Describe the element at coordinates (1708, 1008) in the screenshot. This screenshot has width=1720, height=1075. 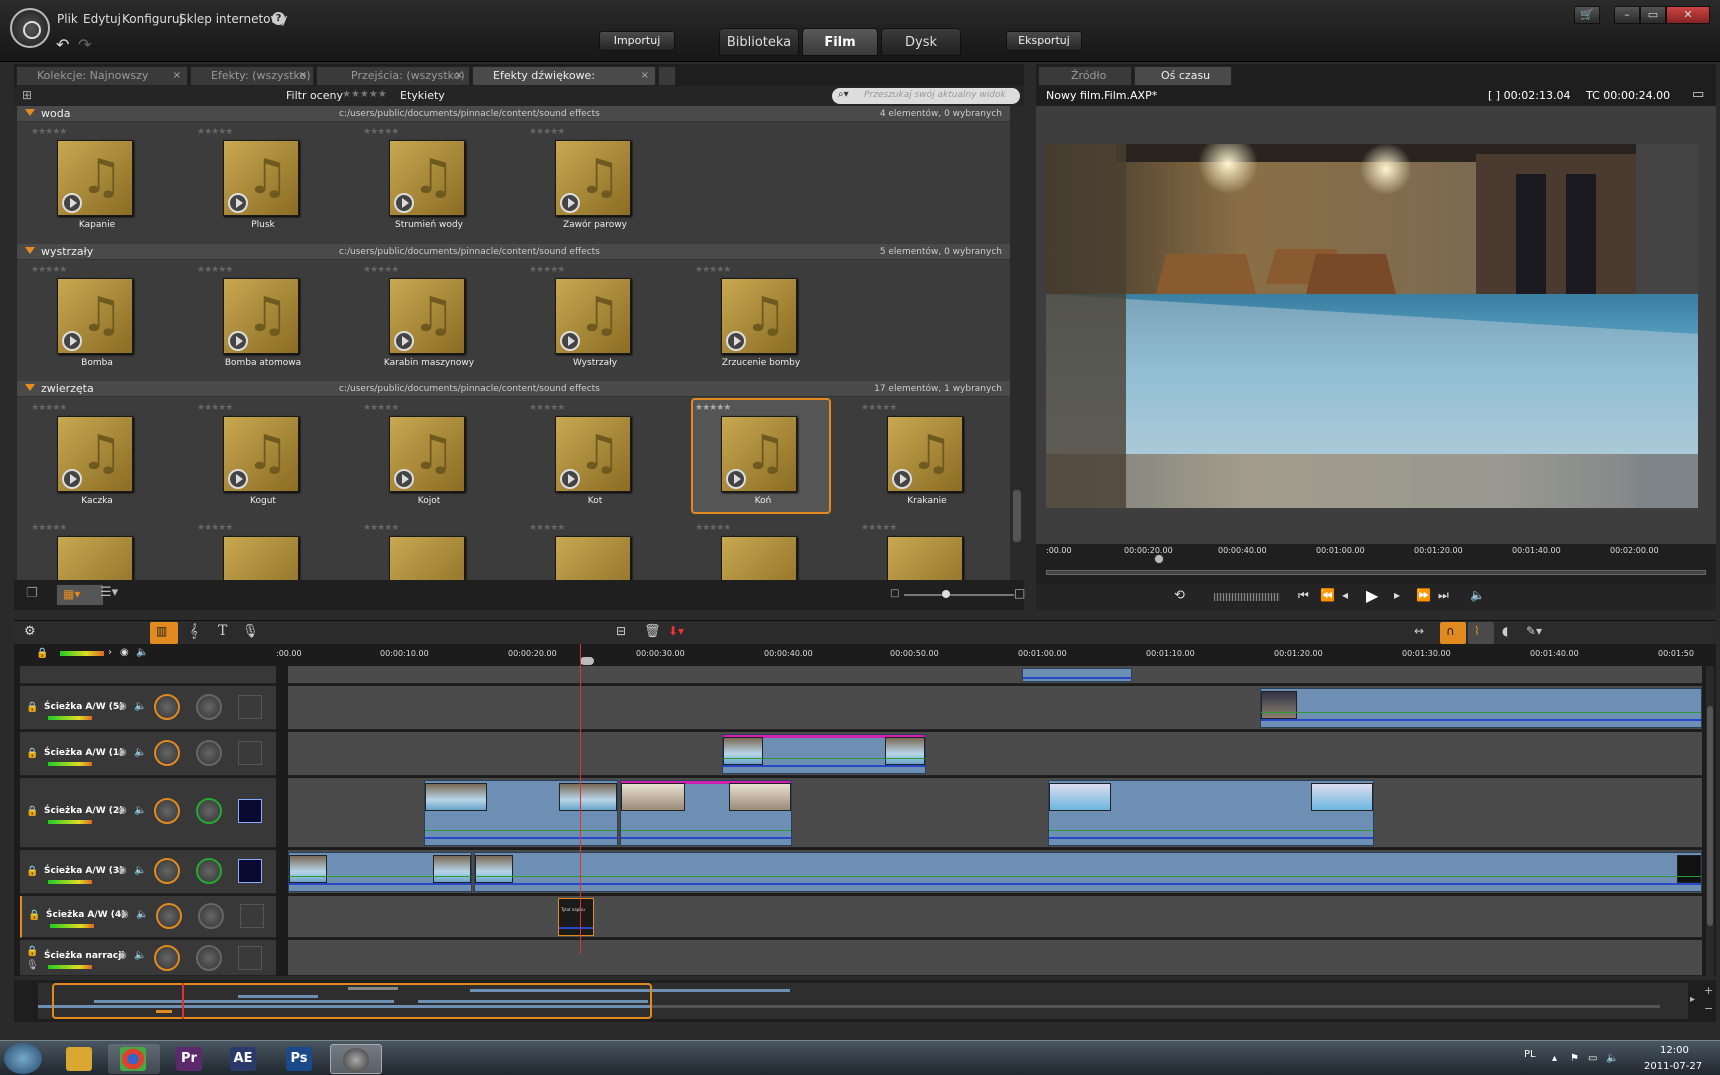
I see `zoom-out-icon: −` at that location.